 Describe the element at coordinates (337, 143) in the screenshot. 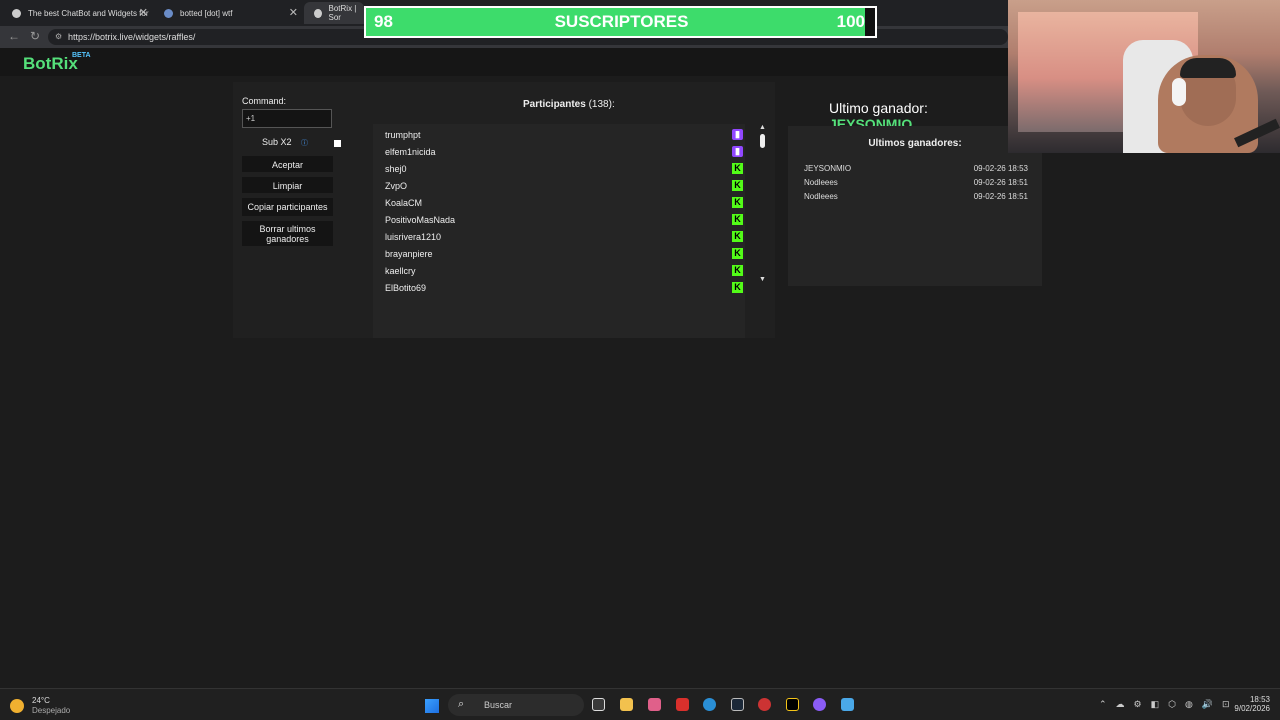

I see `sub-x2-checkbox` at that location.